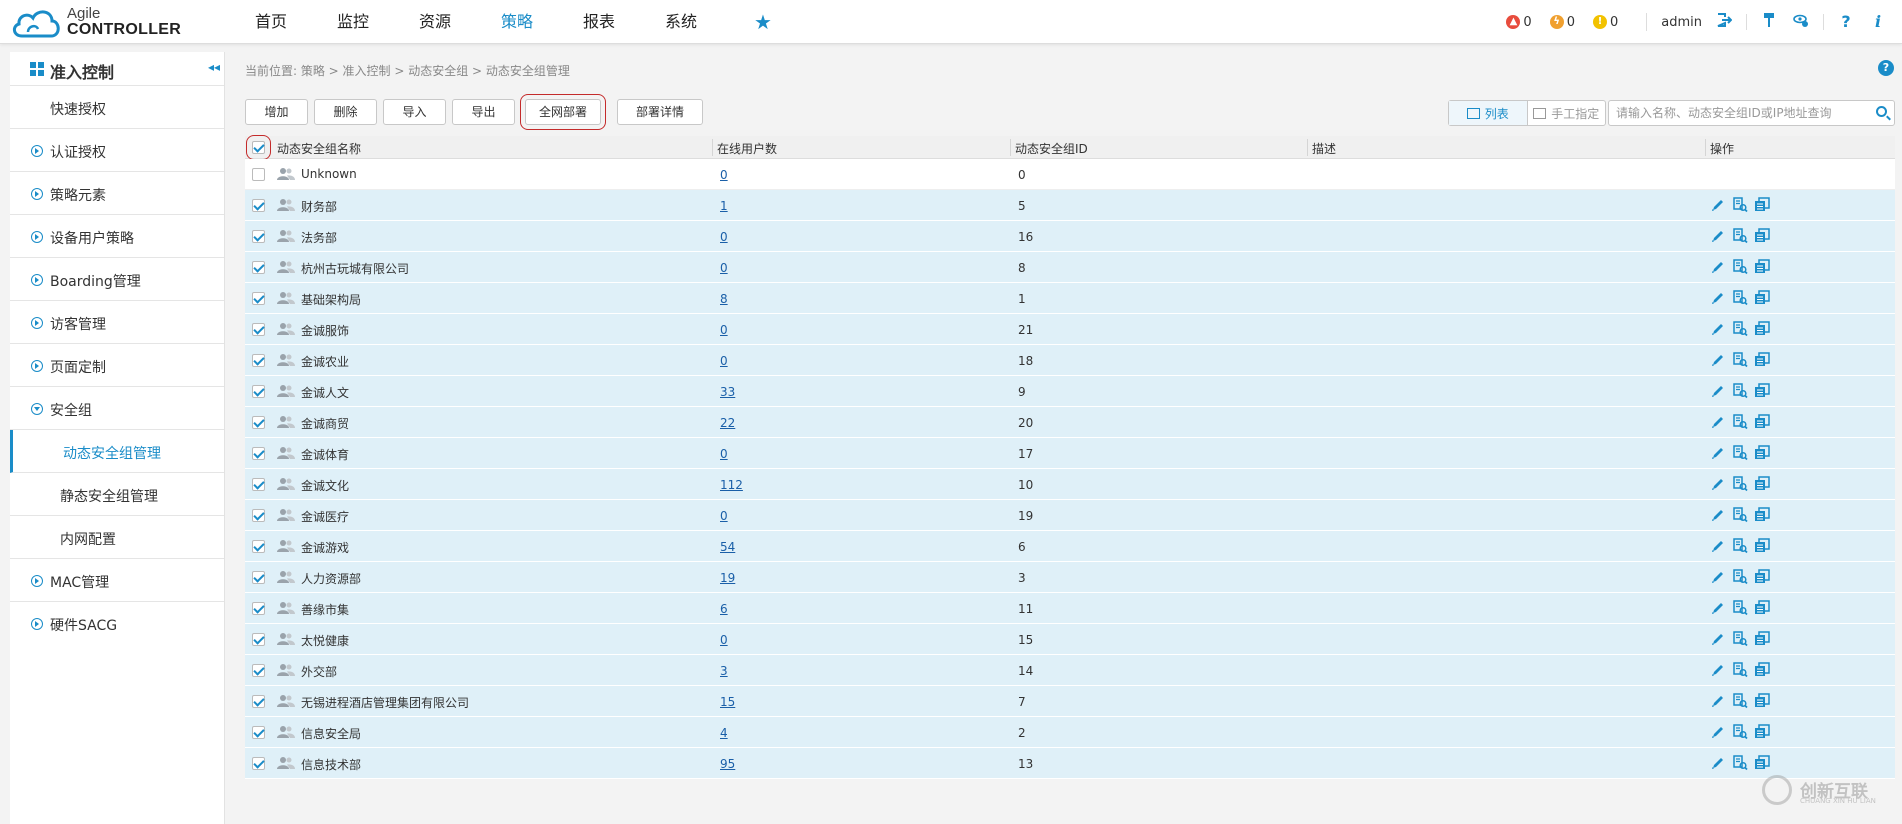  Describe the element at coordinates (1070, 236) in the screenshot. I see `table-row: 法务部 0 16` at that location.